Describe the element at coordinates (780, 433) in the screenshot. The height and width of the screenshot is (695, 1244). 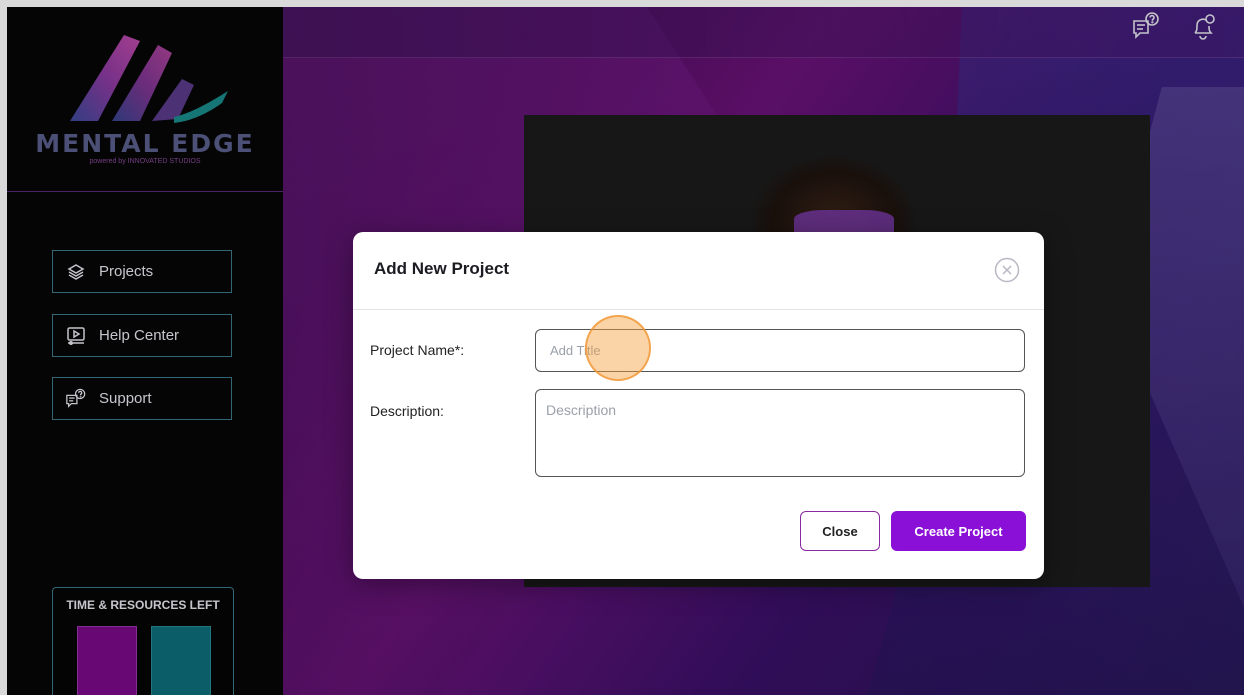
I see `description-input` at that location.